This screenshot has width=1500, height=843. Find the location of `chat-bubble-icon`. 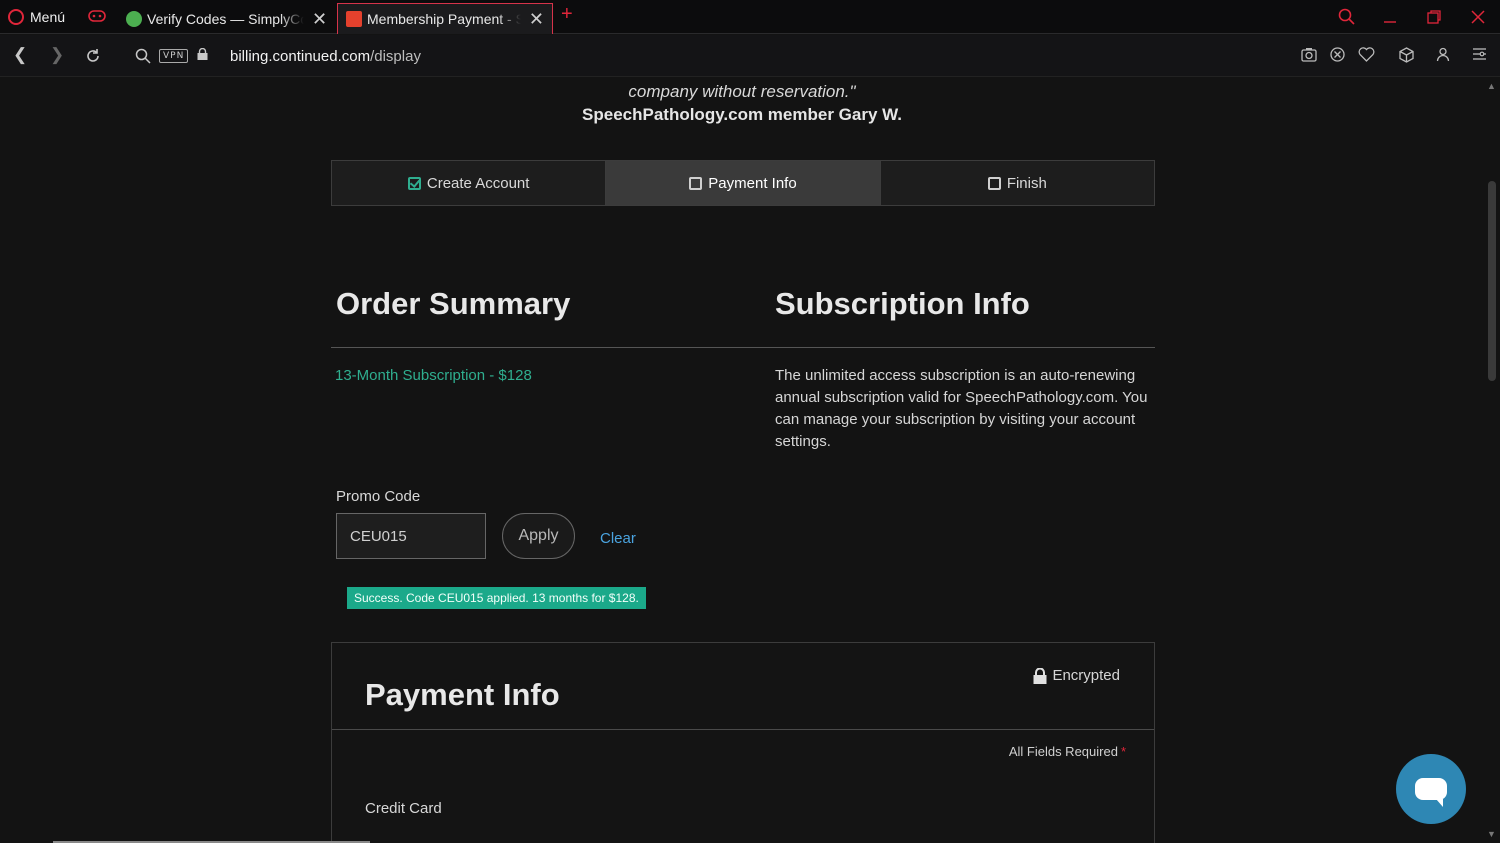

chat-bubble-icon is located at coordinates (1431, 792).